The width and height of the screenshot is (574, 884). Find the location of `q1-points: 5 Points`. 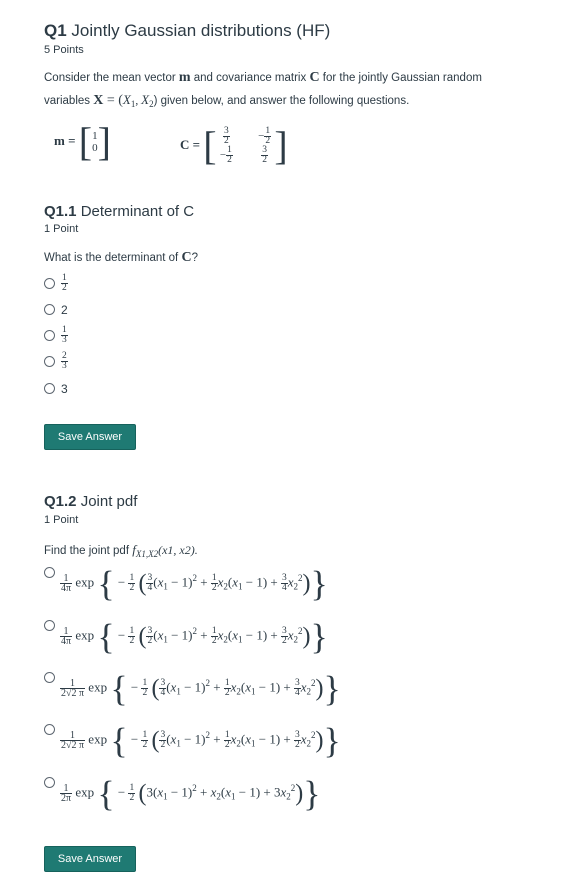

q1-points: 5 Points is located at coordinates (64, 50).